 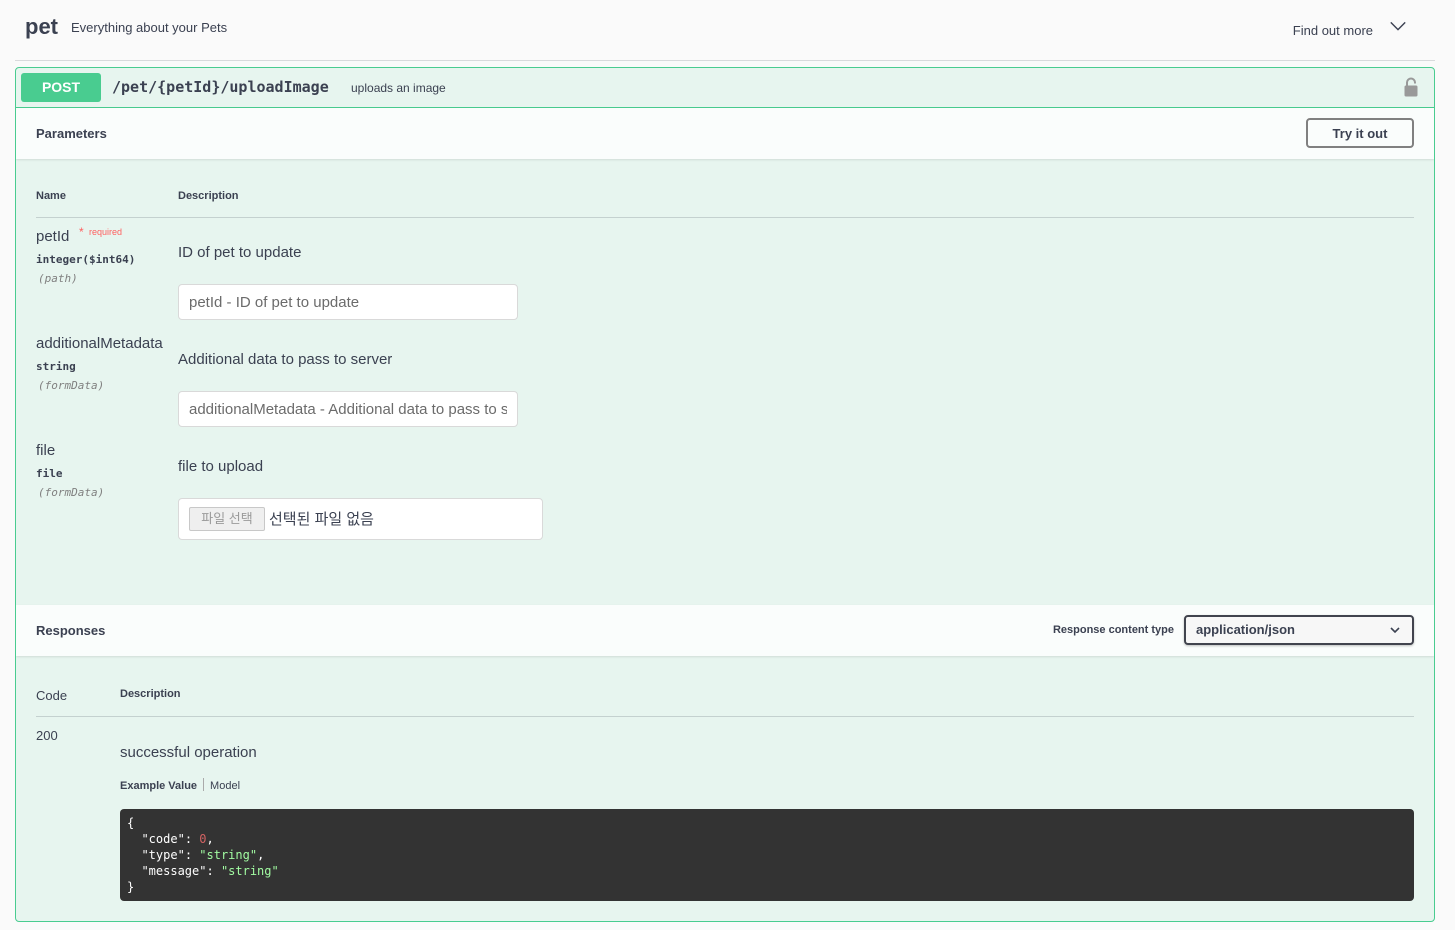 I want to click on col-name-header: Name, so click(x=51, y=196).